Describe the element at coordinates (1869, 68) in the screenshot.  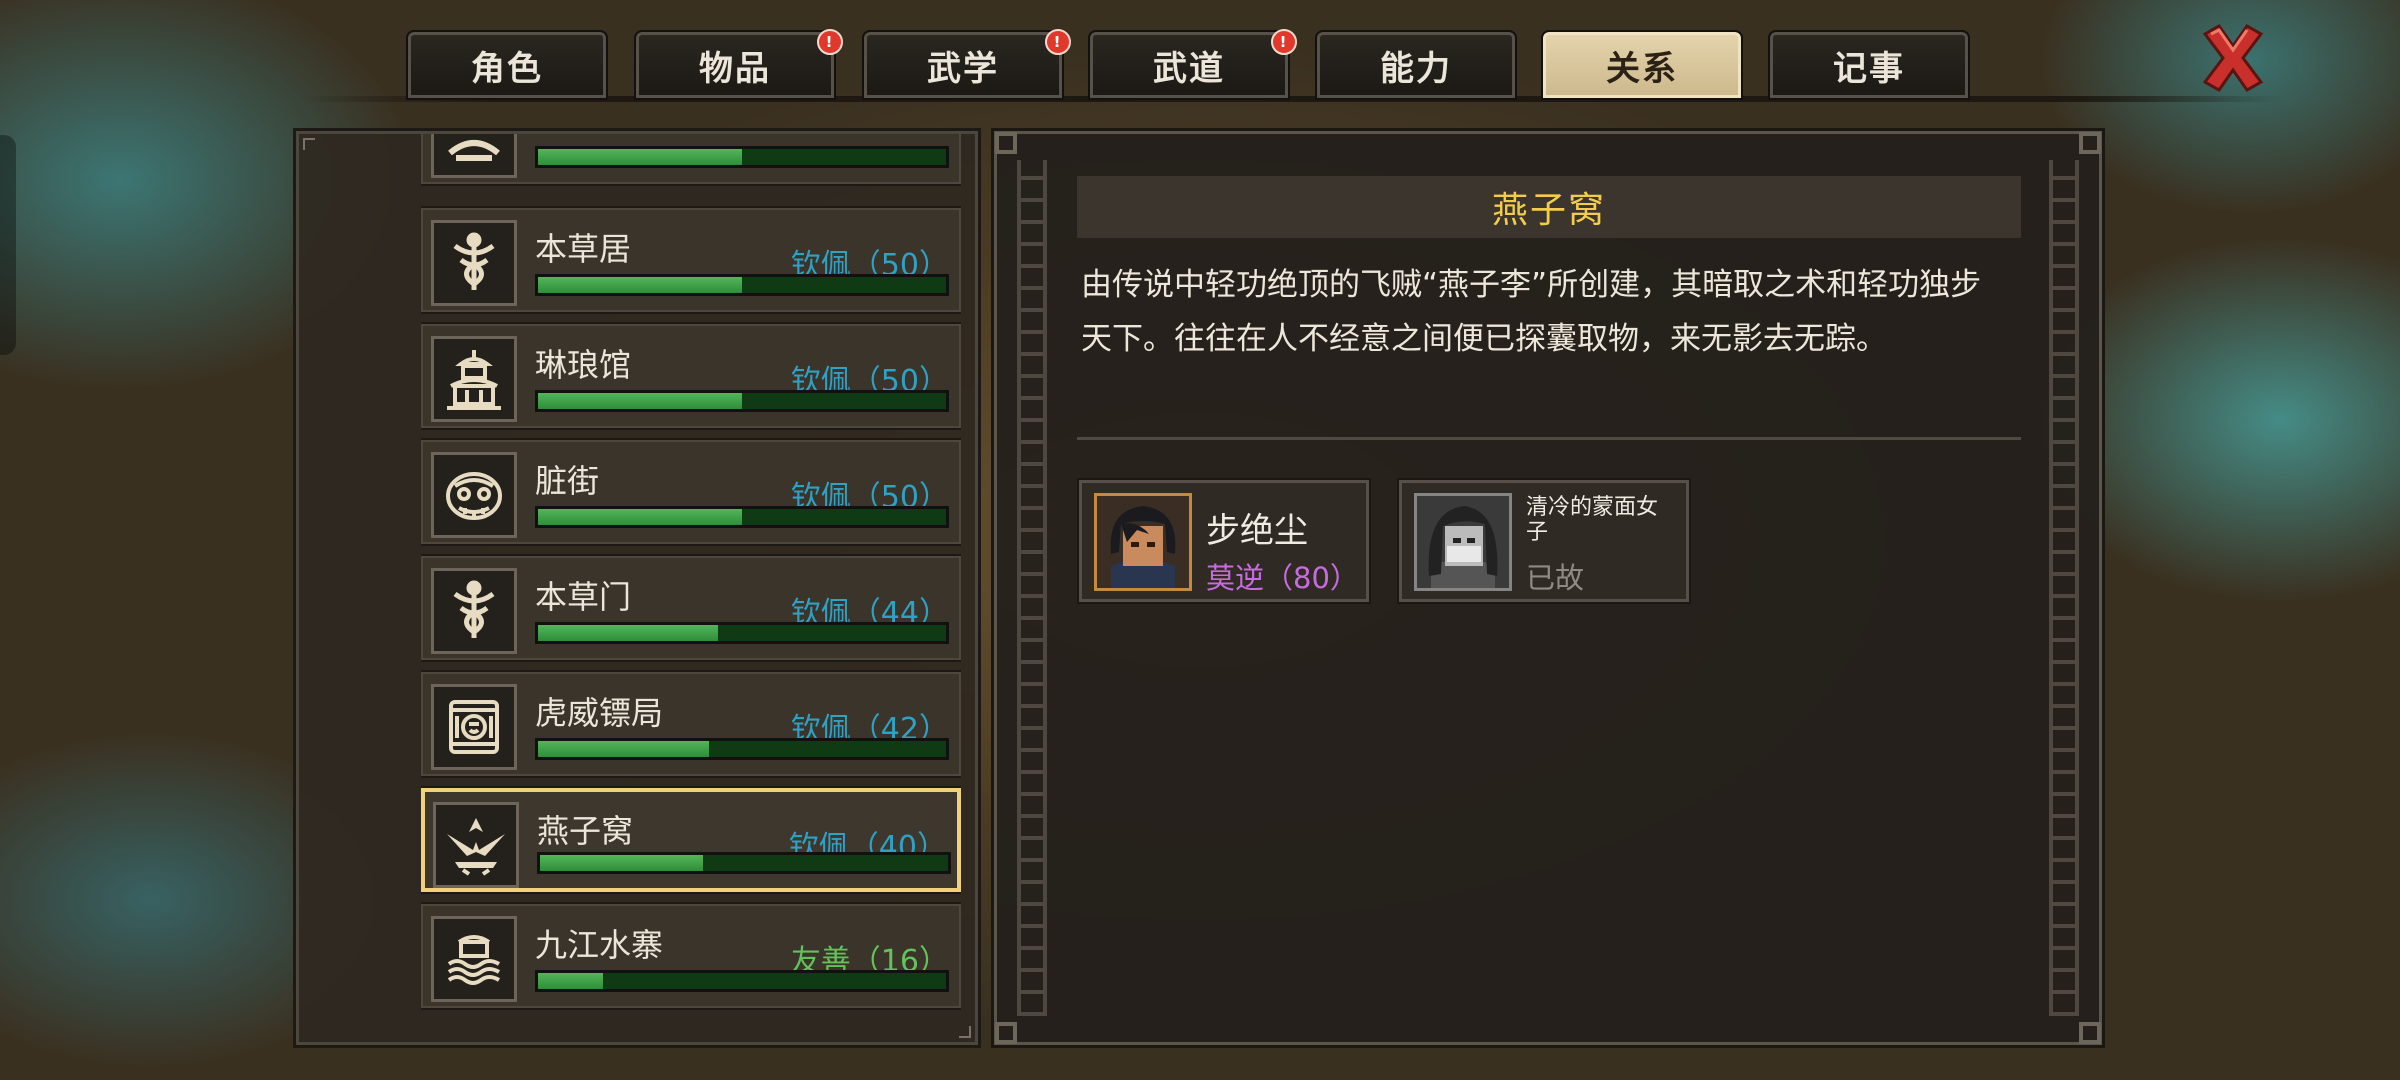
I see `tab-label: 记事` at that location.